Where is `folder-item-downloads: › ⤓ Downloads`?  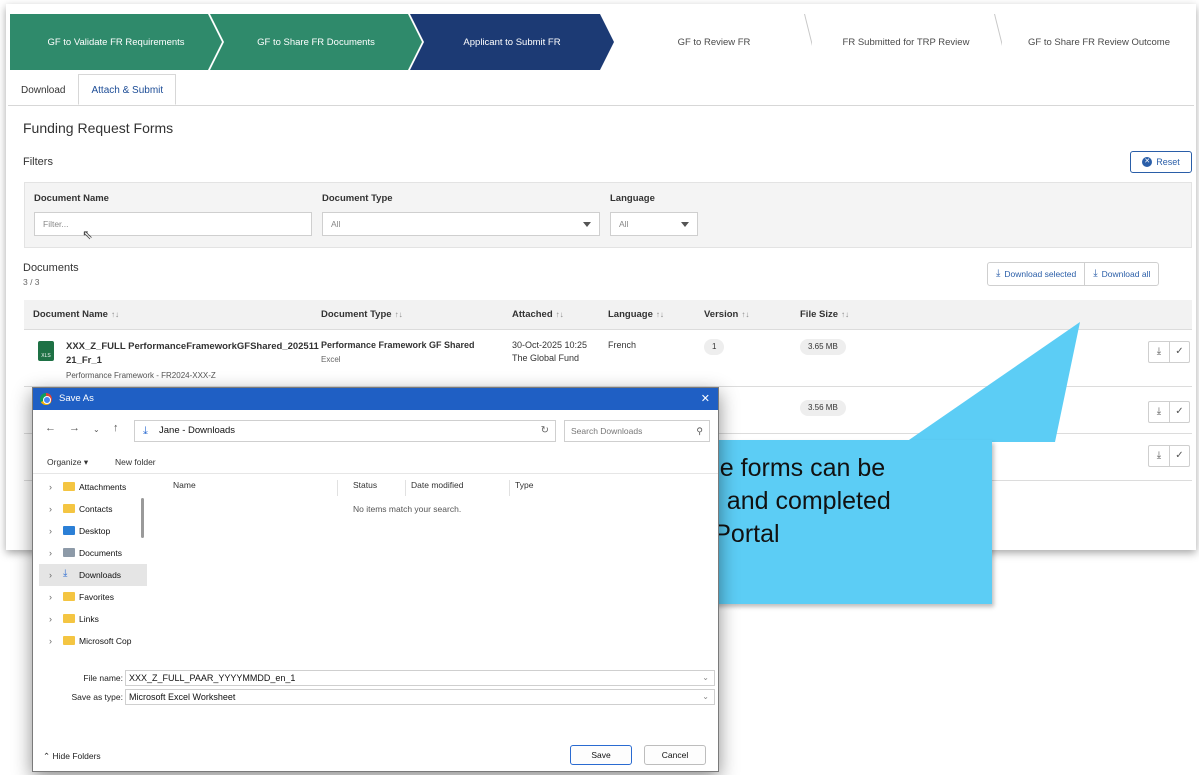 folder-item-downloads: › ⤓ Downloads is located at coordinates (93, 575).